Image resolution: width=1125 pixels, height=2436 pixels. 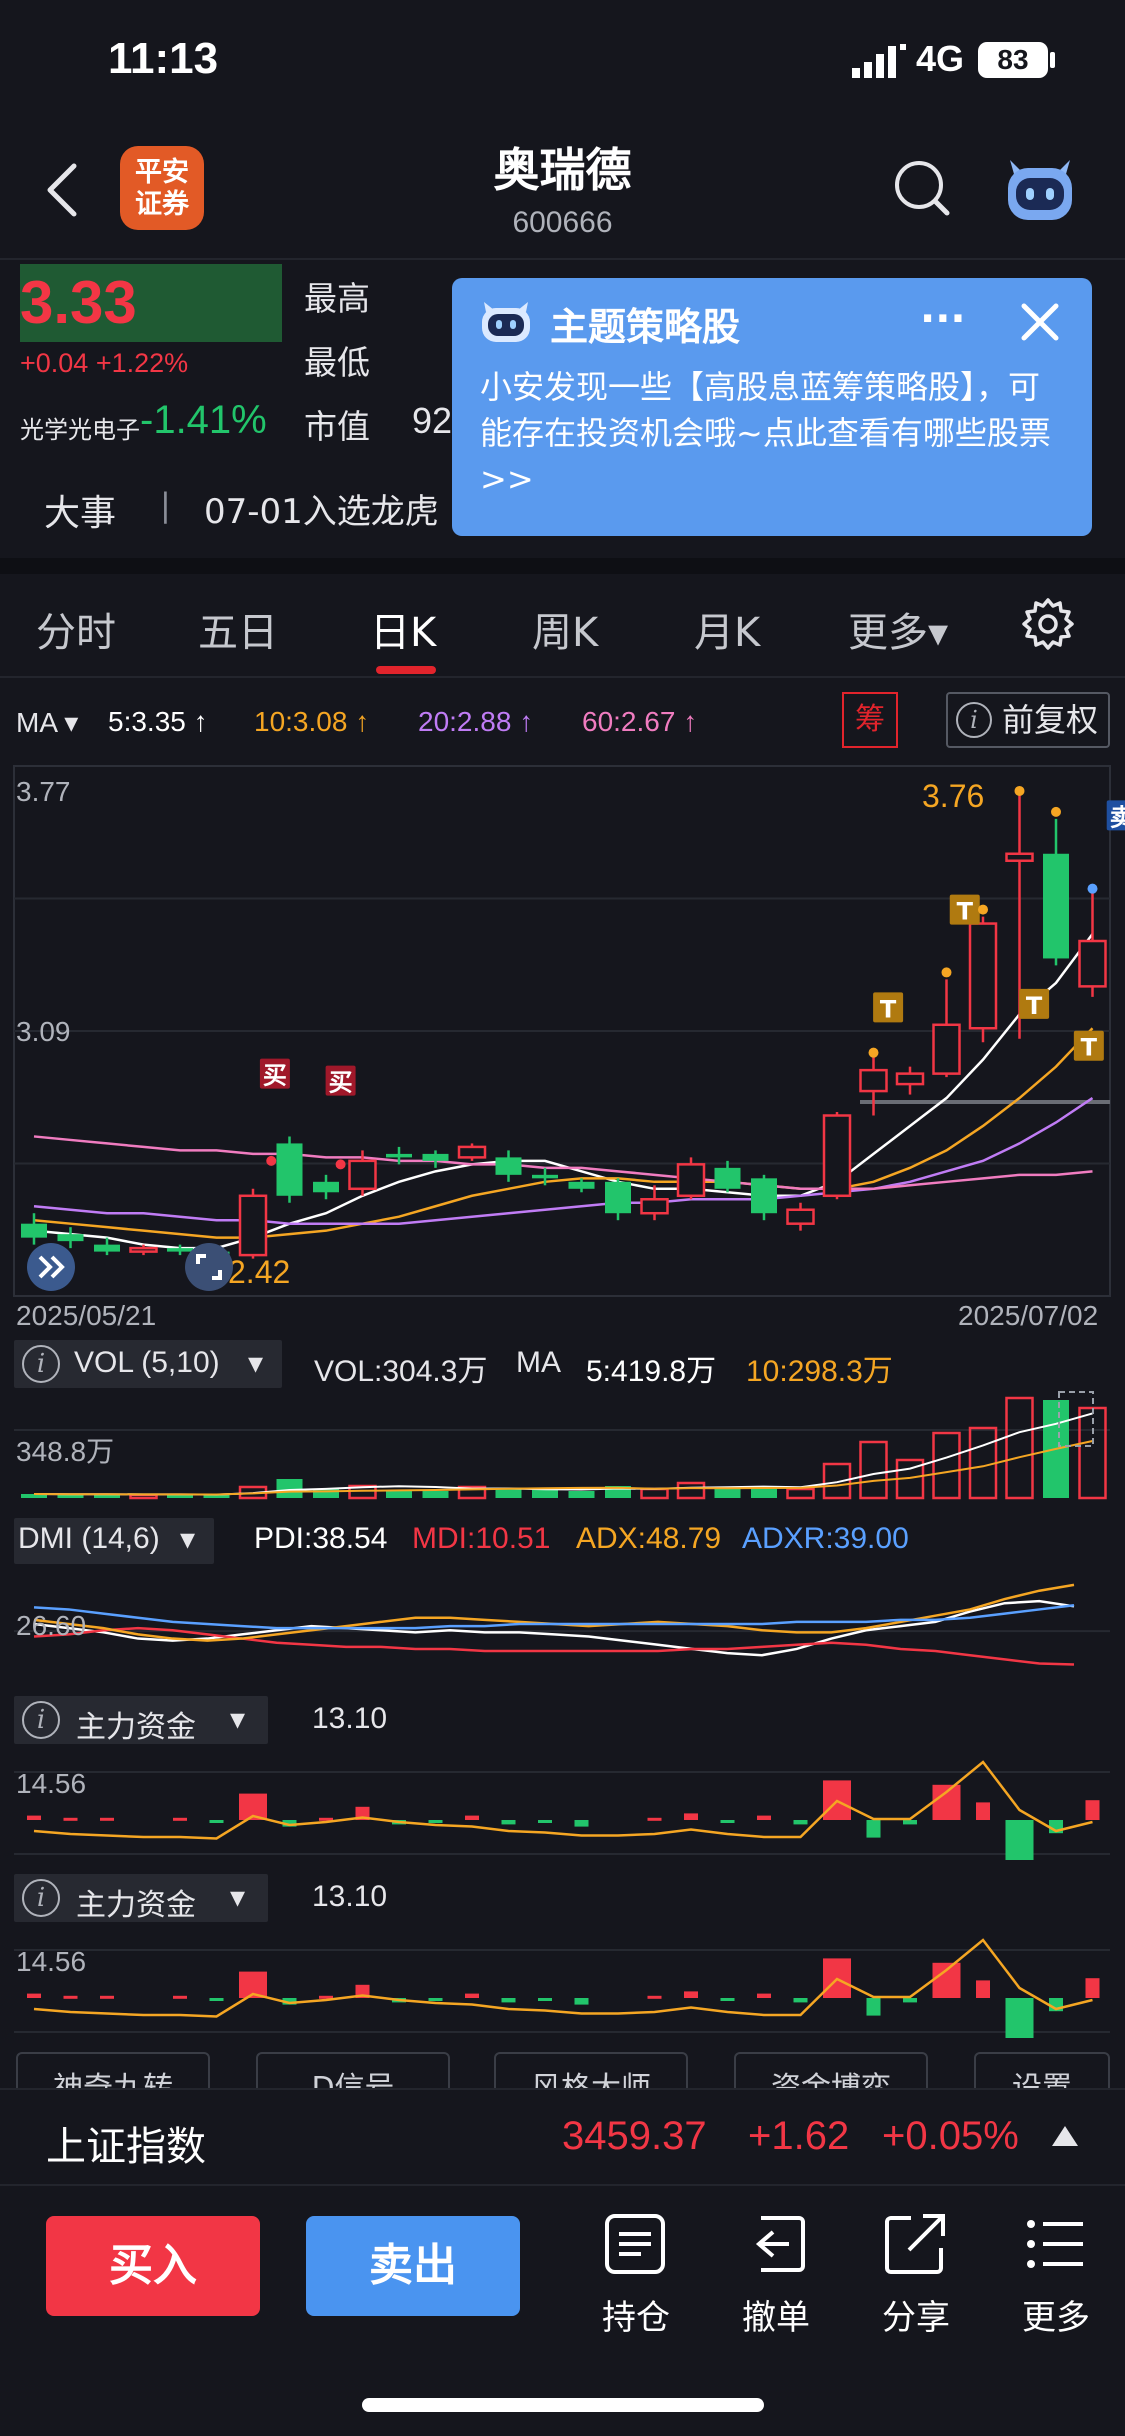 What do you see at coordinates (563, 1161) in the screenshot?
I see `ma20-line` at bounding box center [563, 1161].